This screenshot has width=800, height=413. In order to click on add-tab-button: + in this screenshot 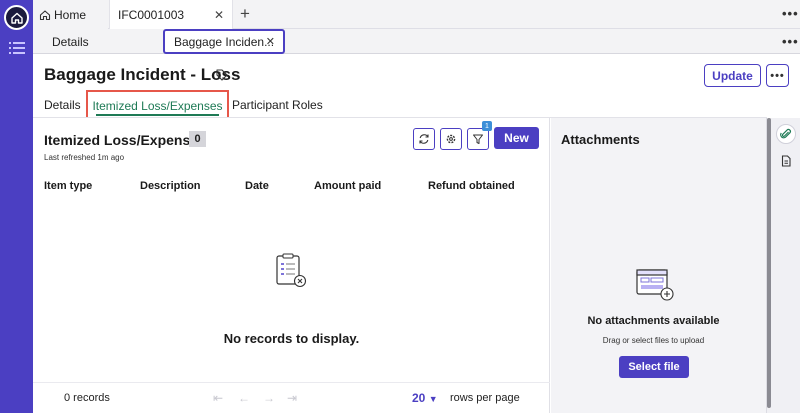, I will do `click(245, 14)`.